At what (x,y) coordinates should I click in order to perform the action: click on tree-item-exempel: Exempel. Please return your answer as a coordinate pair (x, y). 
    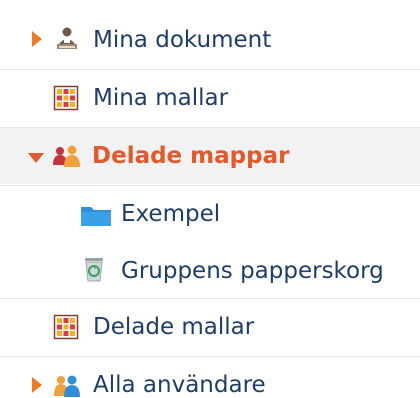
    Looking at the image, I should click on (210, 213).